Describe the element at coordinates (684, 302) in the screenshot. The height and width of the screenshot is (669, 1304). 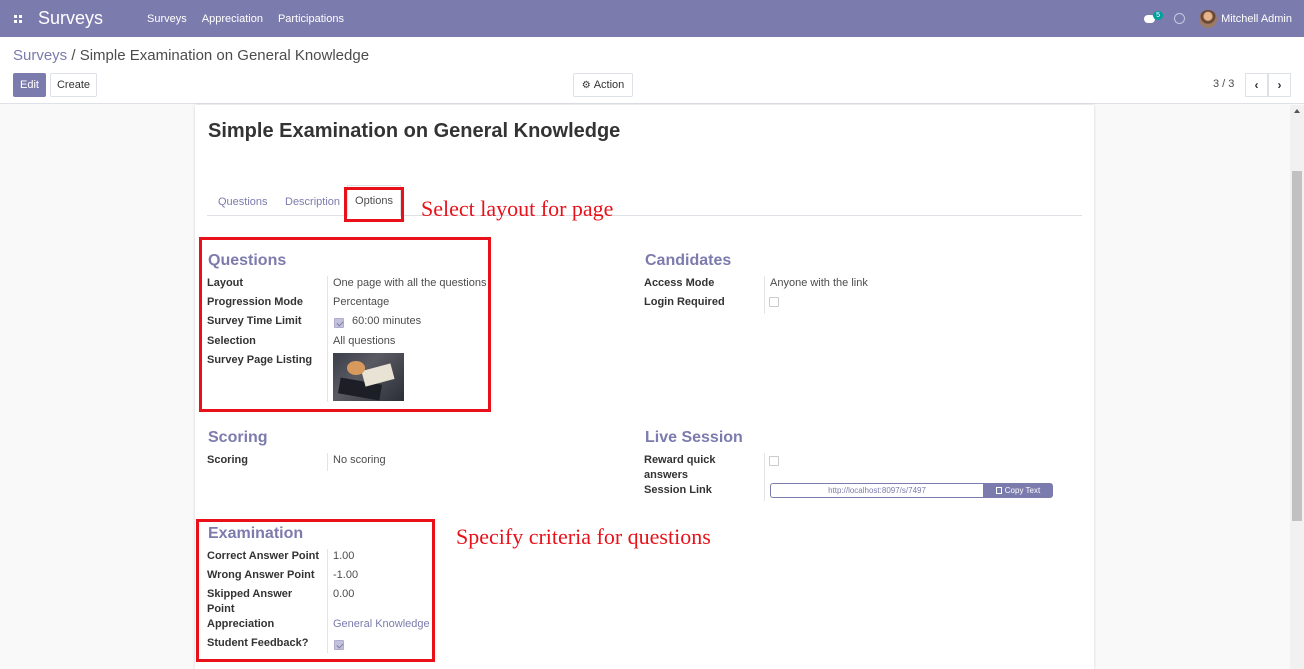
I see `login-required-label: Login Required` at that location.